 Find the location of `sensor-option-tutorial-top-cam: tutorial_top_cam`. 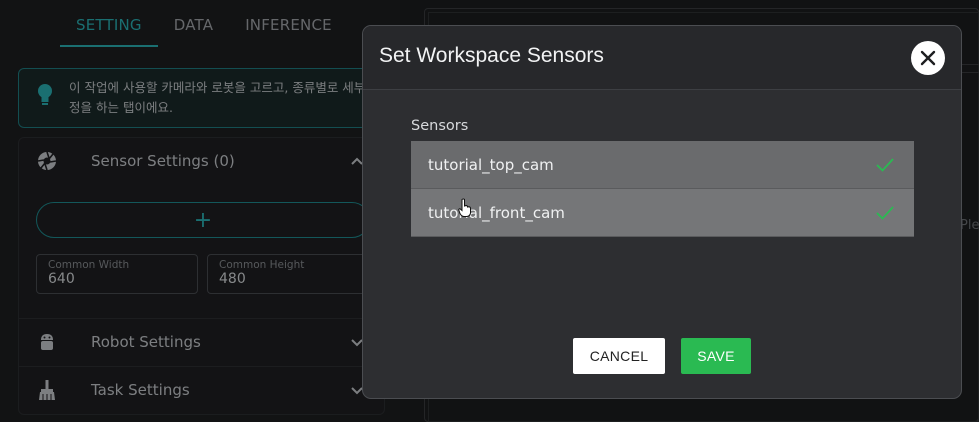

sensor-option-tutorial-top-cam: tutorial_top_cam is located at coordinates (662, 165).